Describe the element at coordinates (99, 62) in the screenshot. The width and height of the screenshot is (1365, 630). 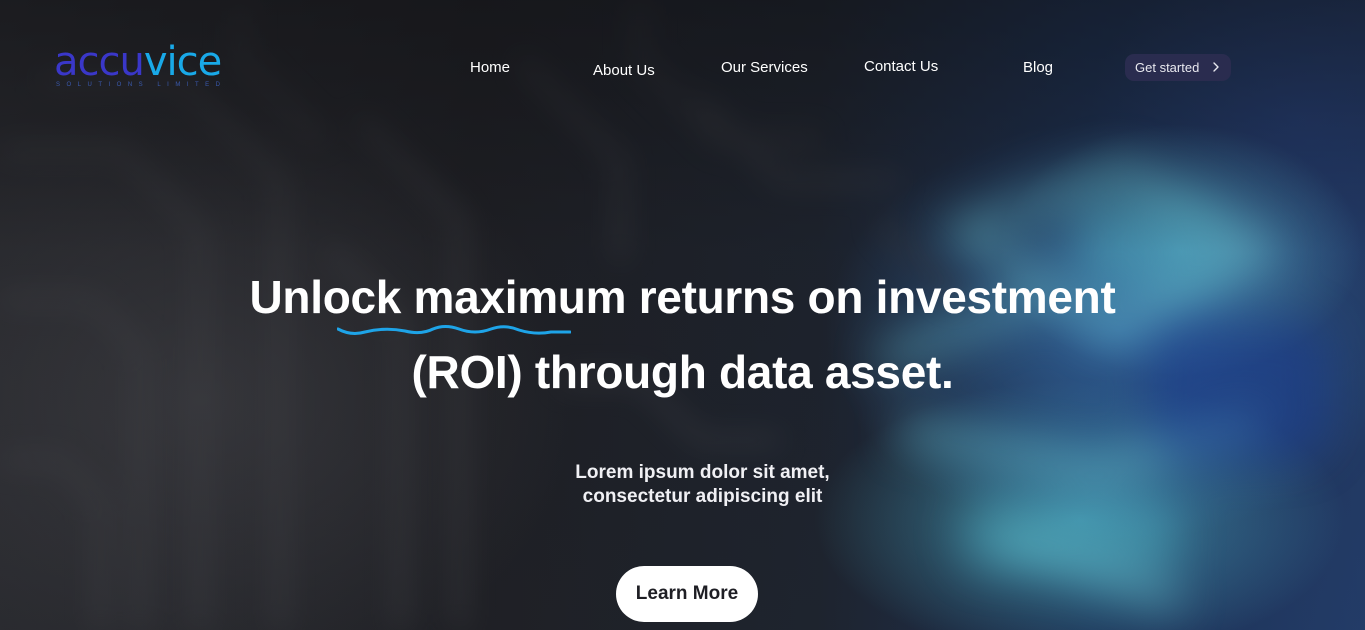
I see `logo-wordmark-accu: accu` at that location.